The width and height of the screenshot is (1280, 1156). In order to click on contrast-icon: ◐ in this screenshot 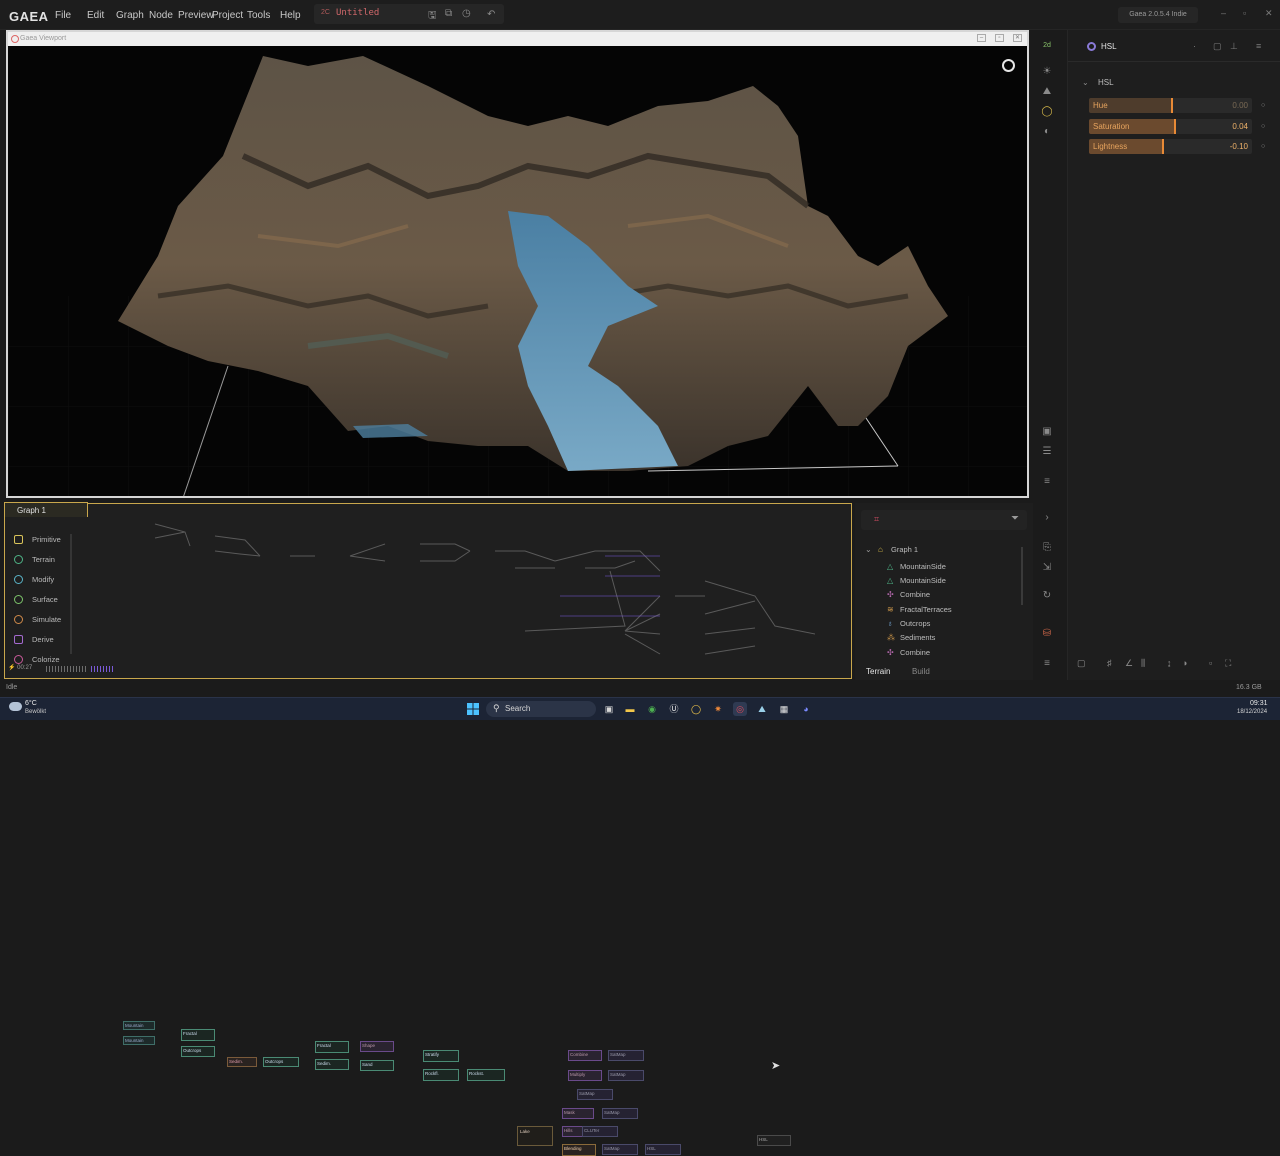, I will do `click(1047, 131)`.